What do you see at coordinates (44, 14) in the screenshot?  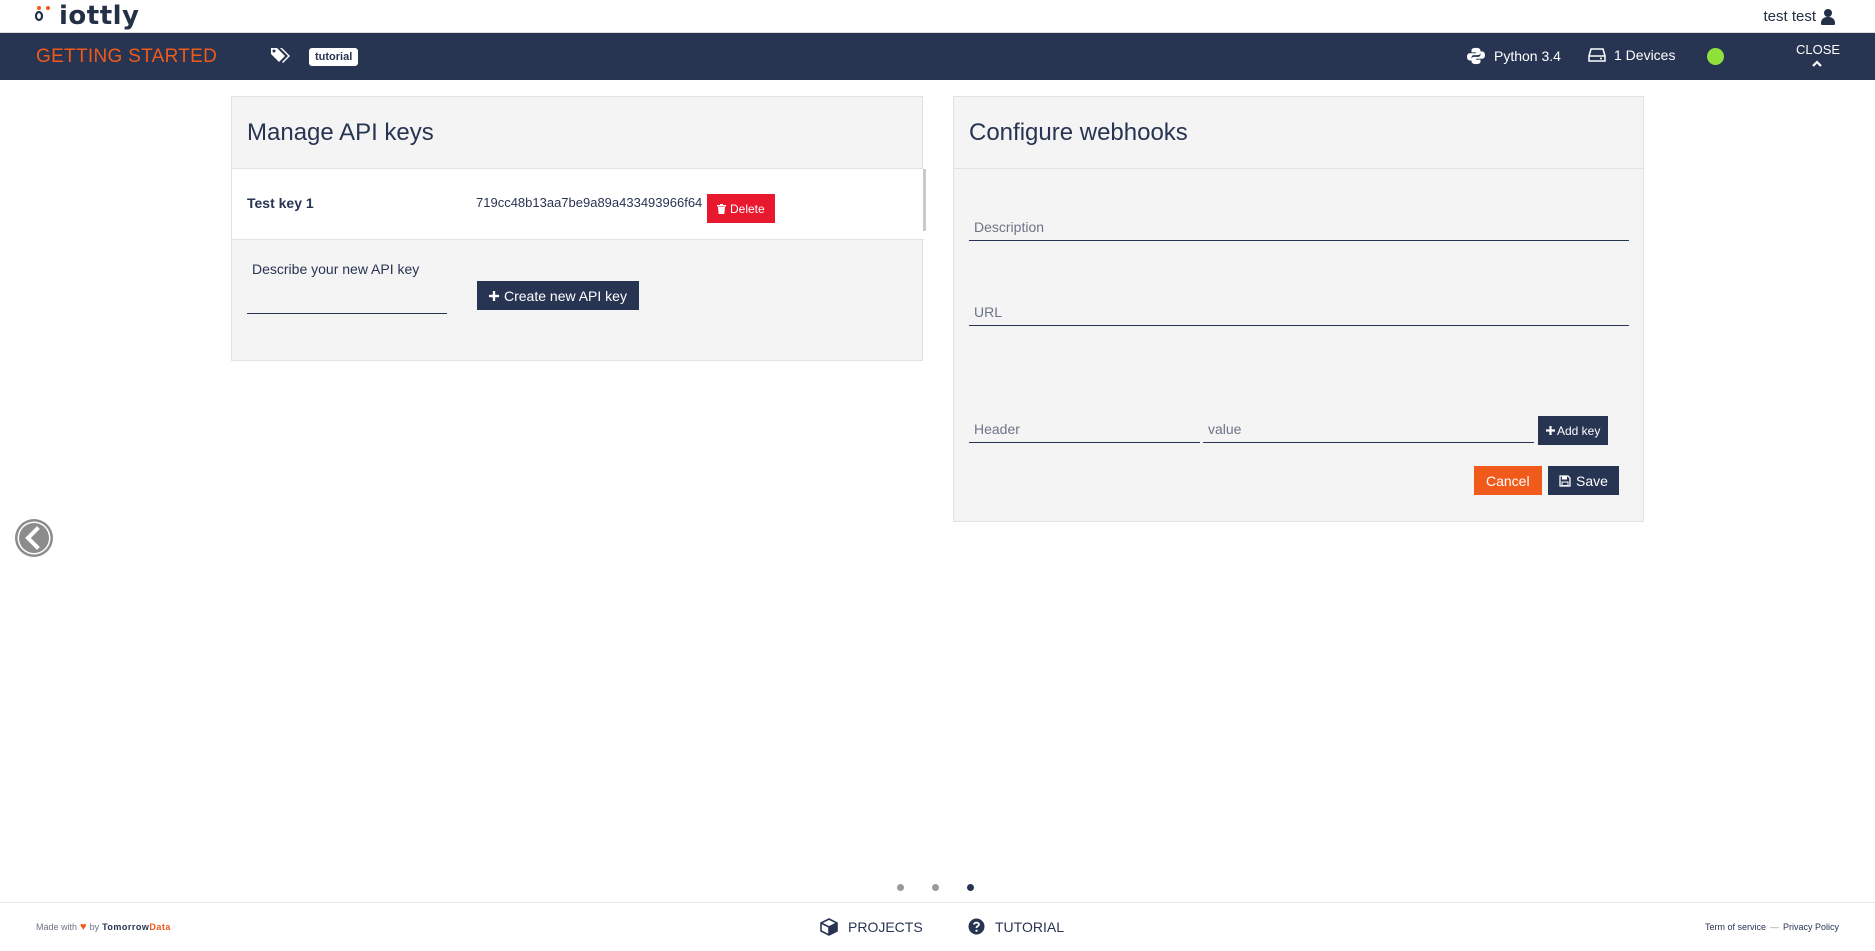 I see `logo-mark-icon` at bounding box center [44, 14].